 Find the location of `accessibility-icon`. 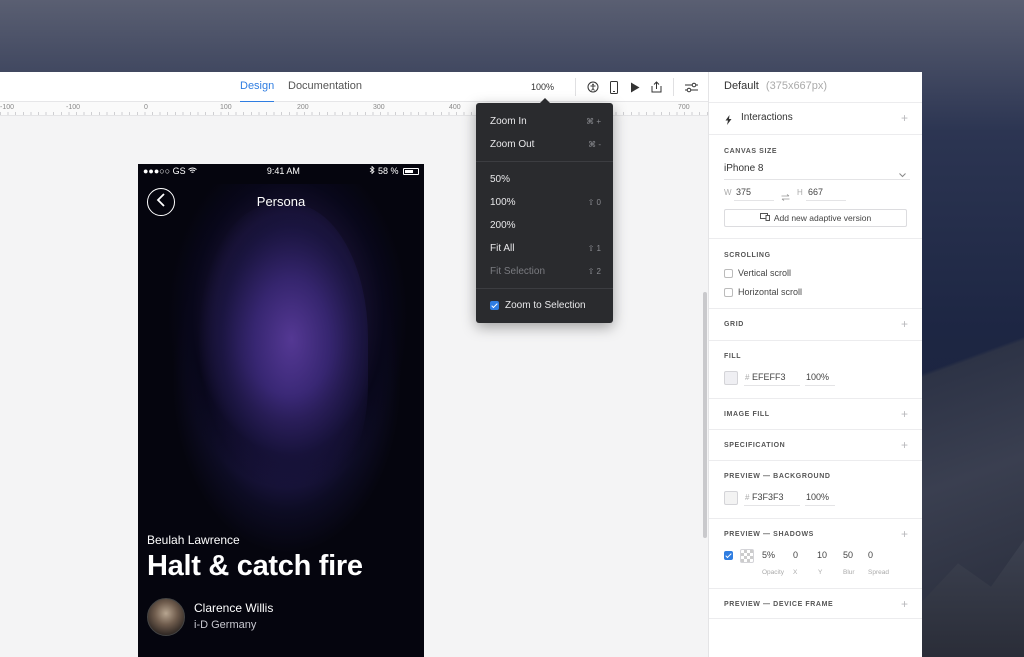

accessibility-icon is located at coordinates (593, 87).